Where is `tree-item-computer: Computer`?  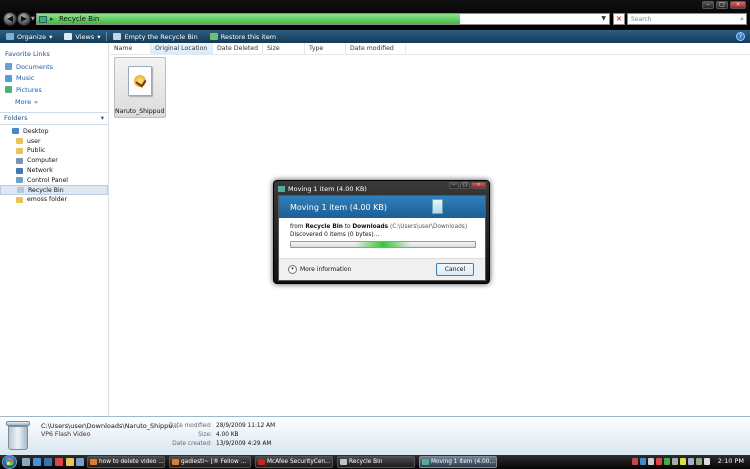
tree-item-computer: Computer is located at coordinates (54, 161).